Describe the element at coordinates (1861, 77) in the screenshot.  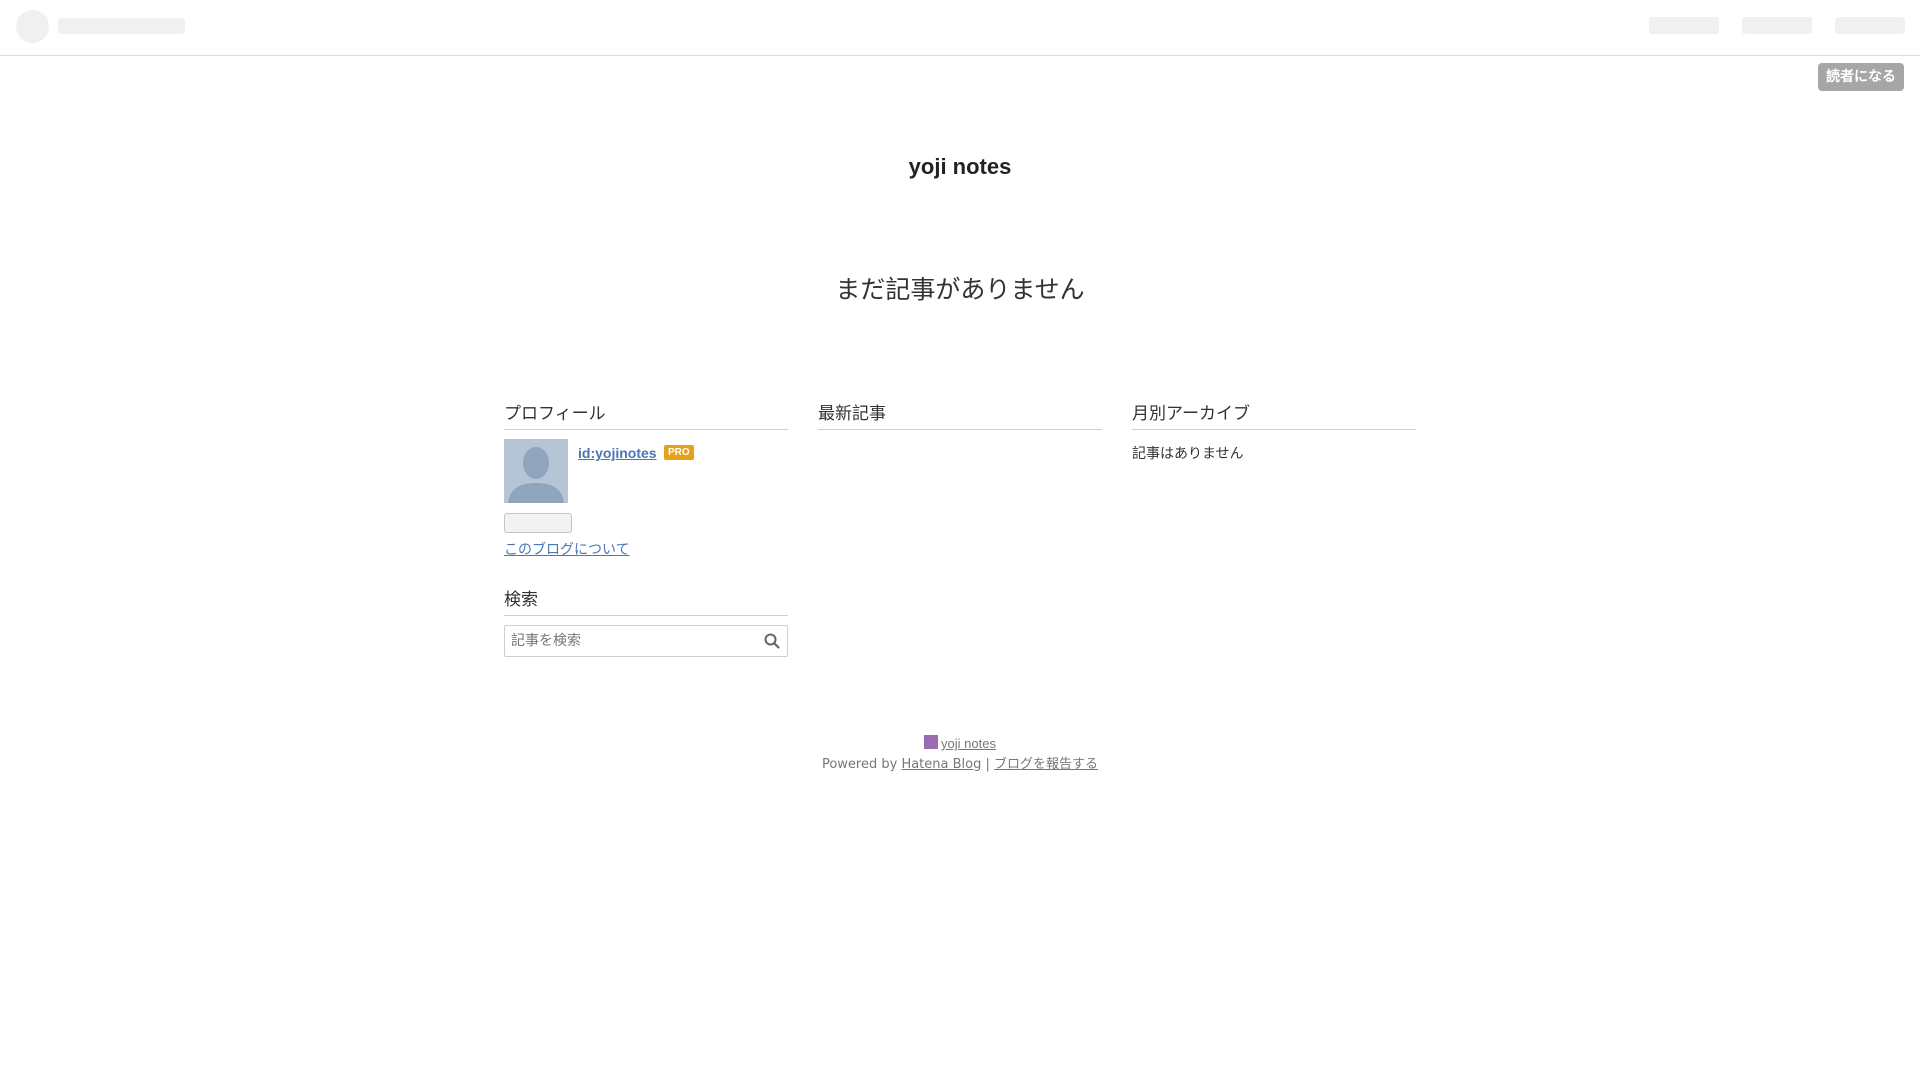
I see `subscribe-button: 読者になる` at that location.